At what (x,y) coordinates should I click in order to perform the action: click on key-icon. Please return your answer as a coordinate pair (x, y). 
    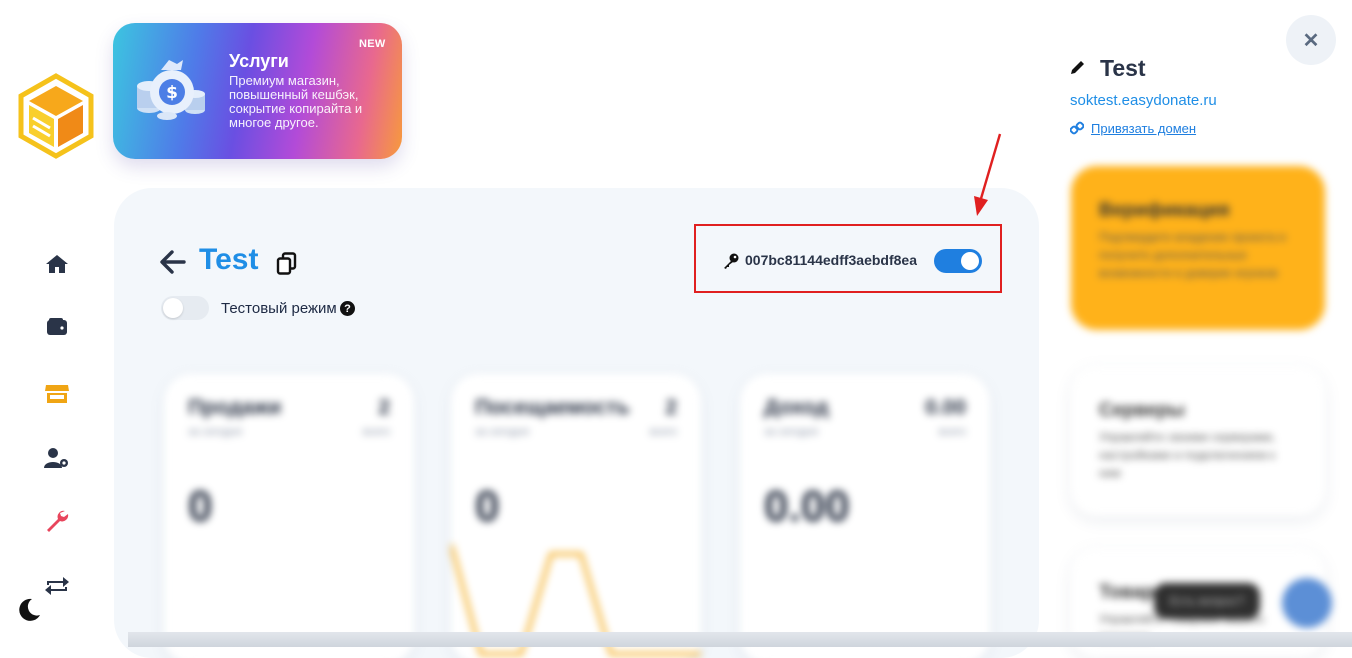
    Looking at the image, I should click on (731, 261).